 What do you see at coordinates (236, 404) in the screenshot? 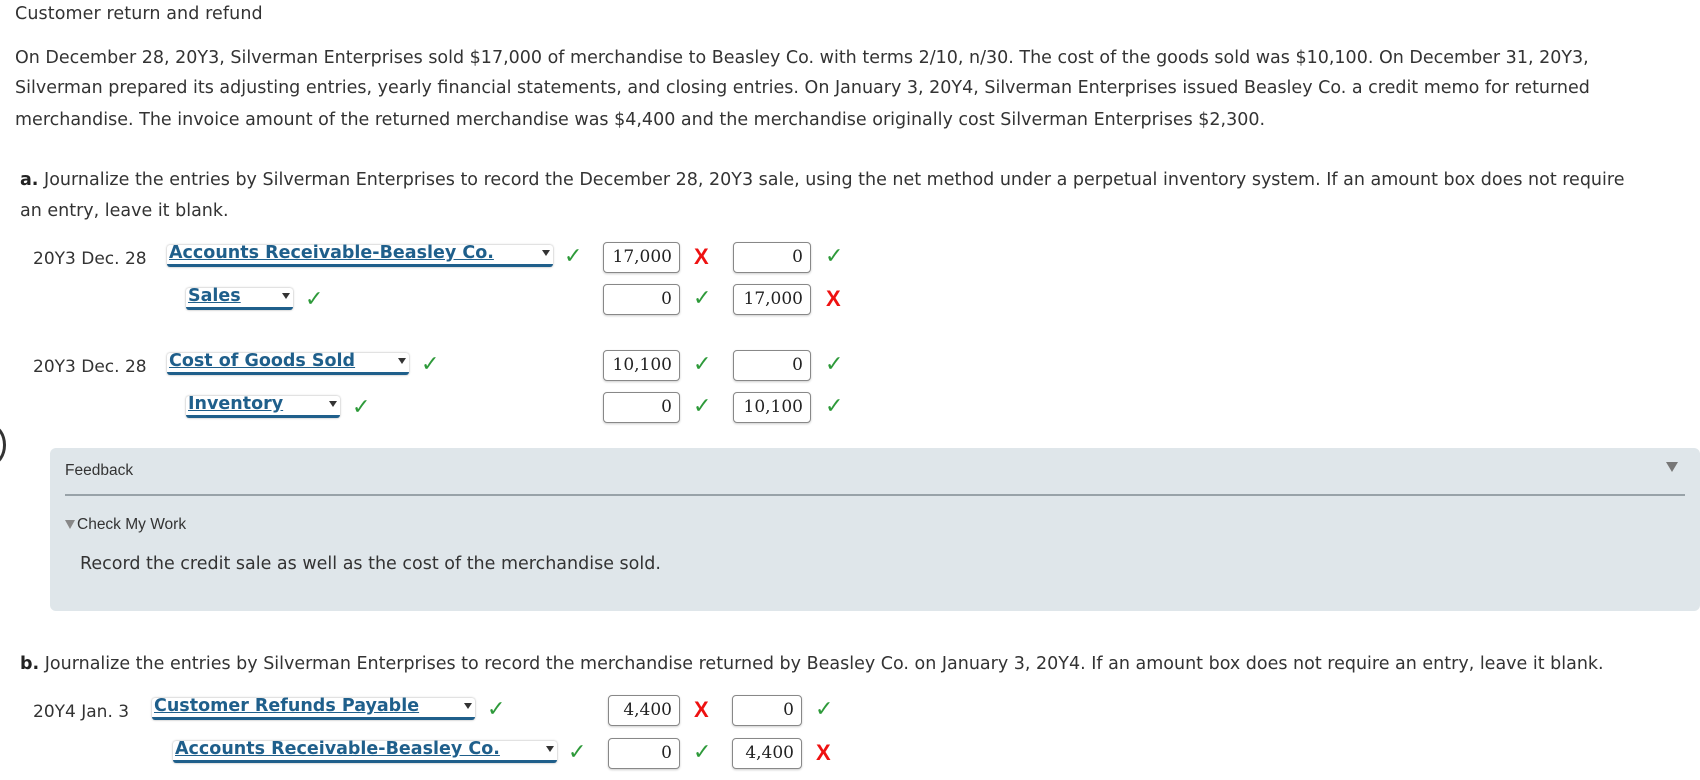
I see `account-select-value: Inventory` at bounding box center [236, 404].